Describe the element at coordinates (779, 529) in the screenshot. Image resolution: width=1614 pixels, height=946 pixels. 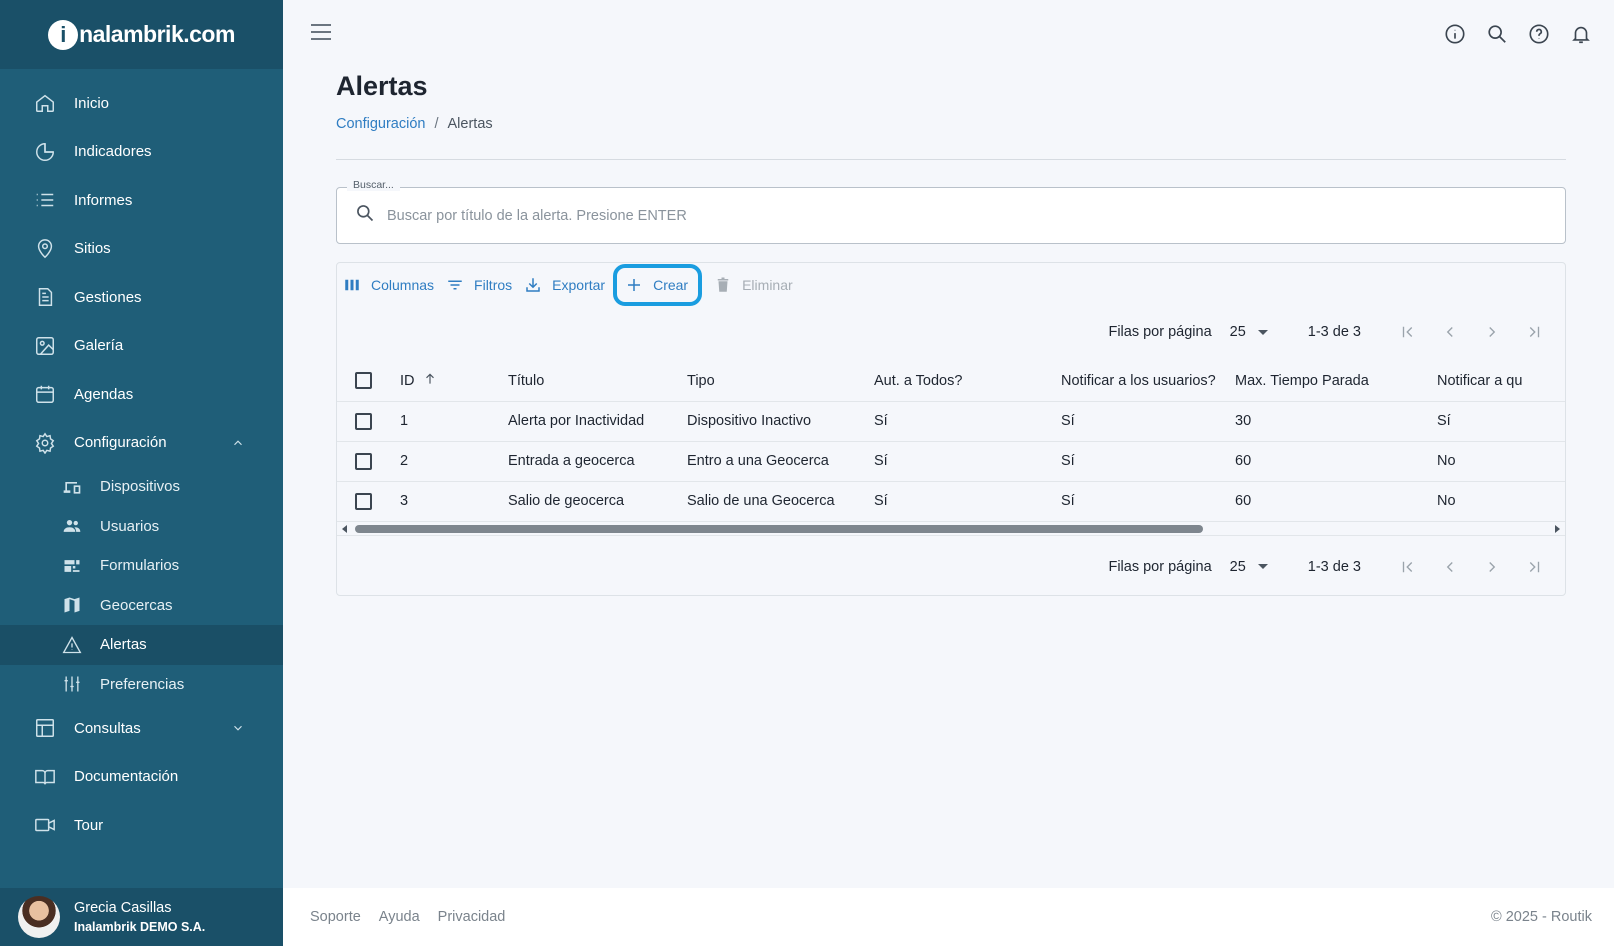
I see `scrollbar-thumb` at that location.